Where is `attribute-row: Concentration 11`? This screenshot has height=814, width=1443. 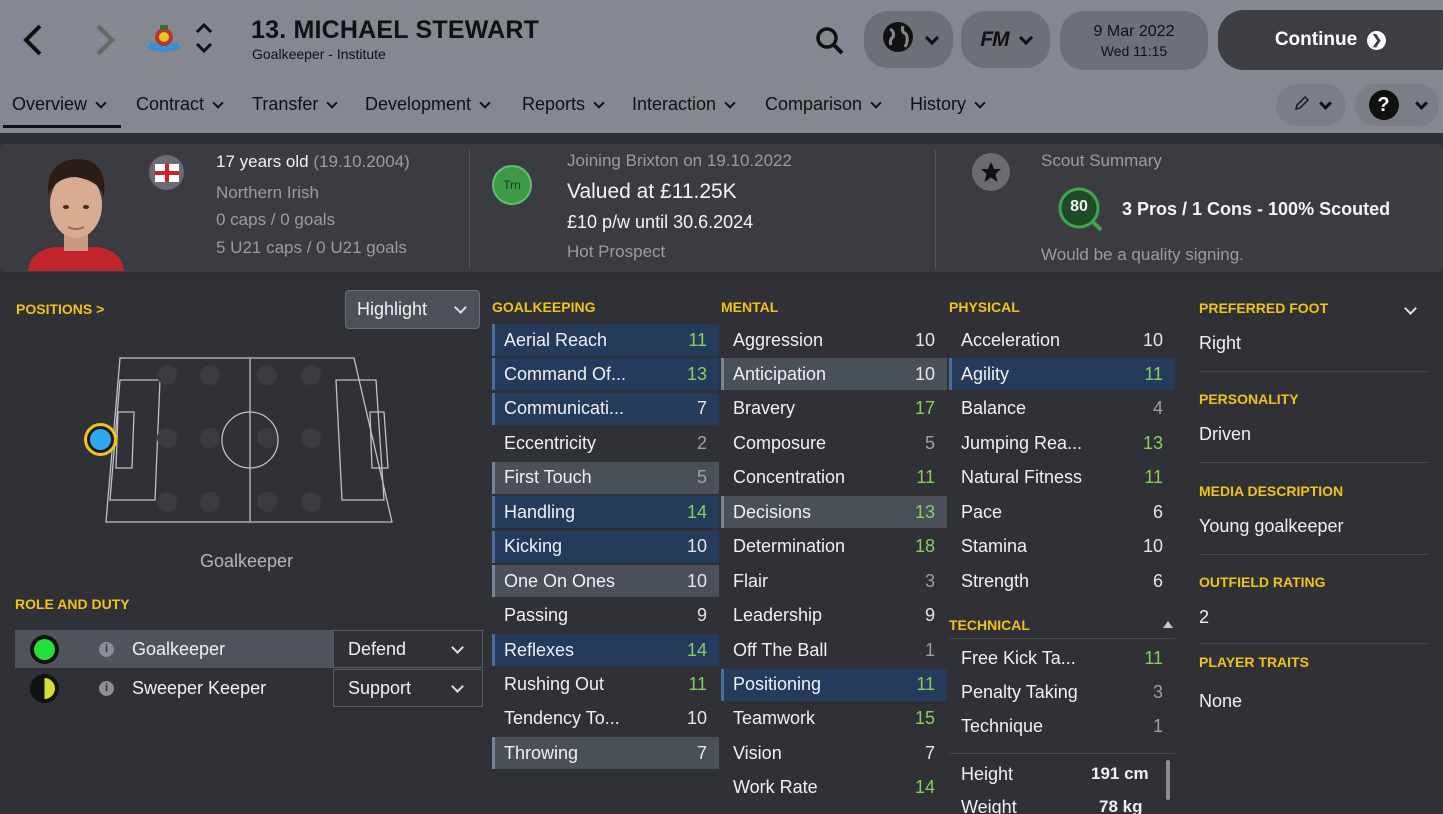
attribute-row: Concentration 11 is located at coordinates (834, 478).